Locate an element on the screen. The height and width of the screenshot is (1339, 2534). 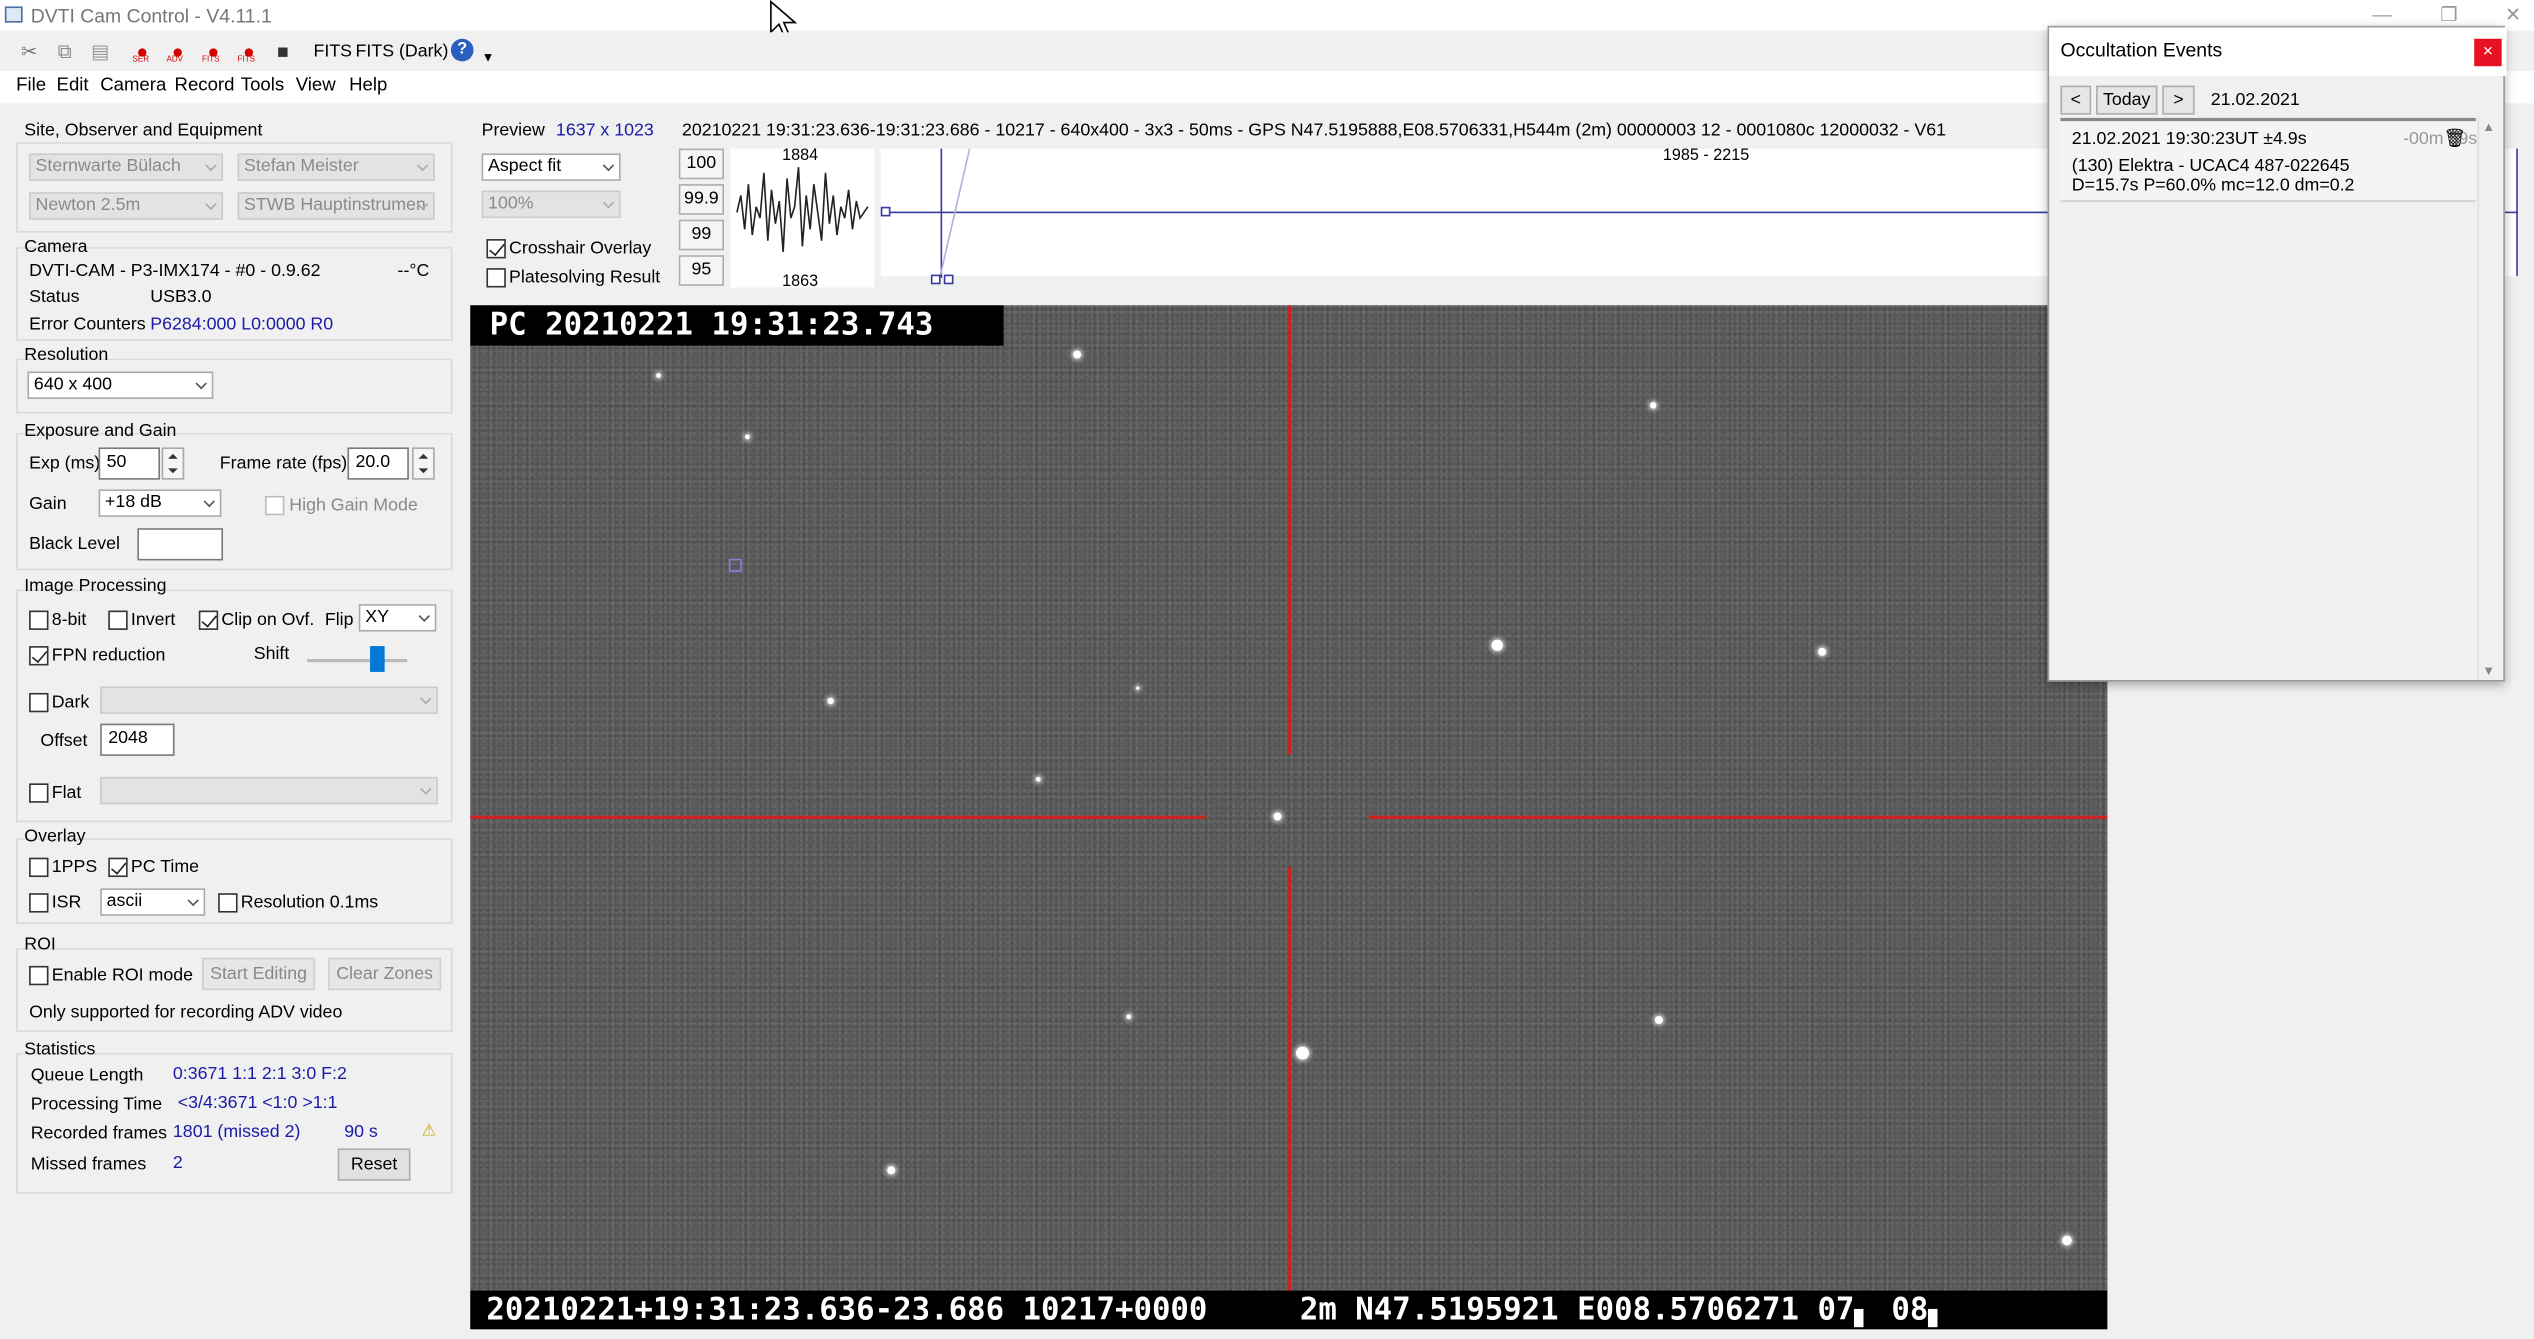
isr-label: ISR is located at coordinates (66, 903).